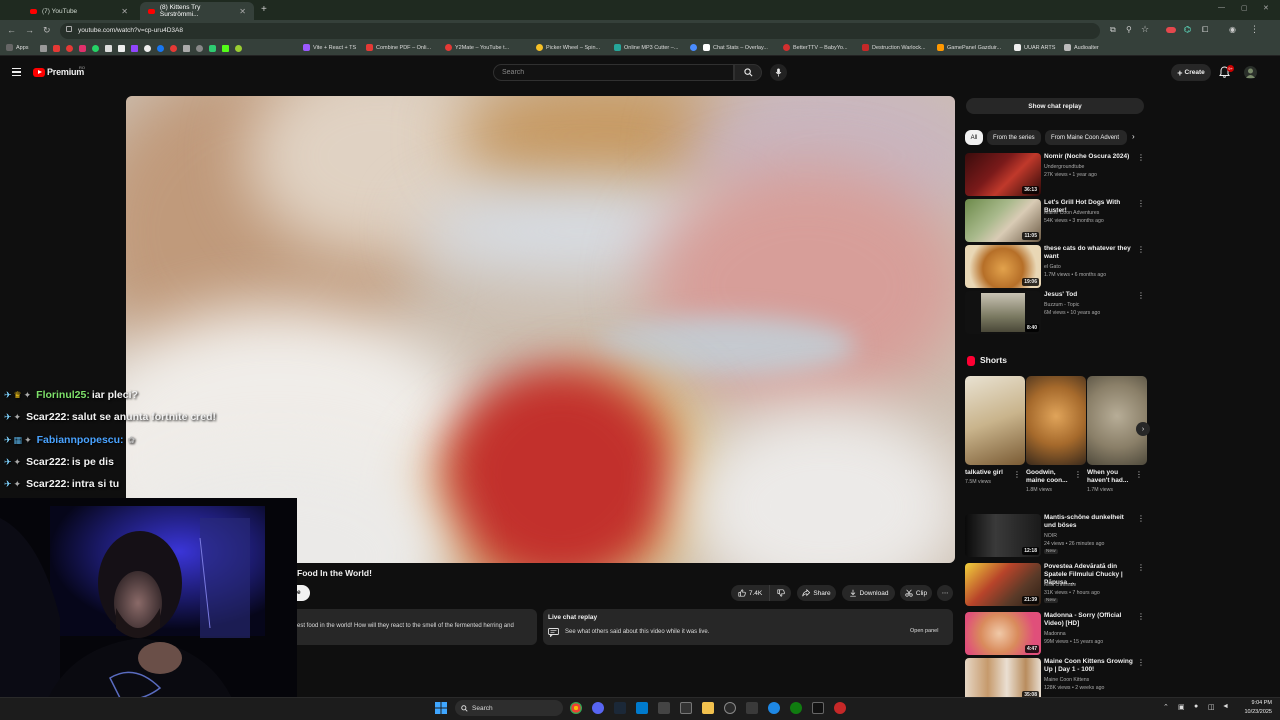 The height and width of the screenshot is (720, 1280). I want to click on microphone-tray-icon: ●, so click(1196, 706).